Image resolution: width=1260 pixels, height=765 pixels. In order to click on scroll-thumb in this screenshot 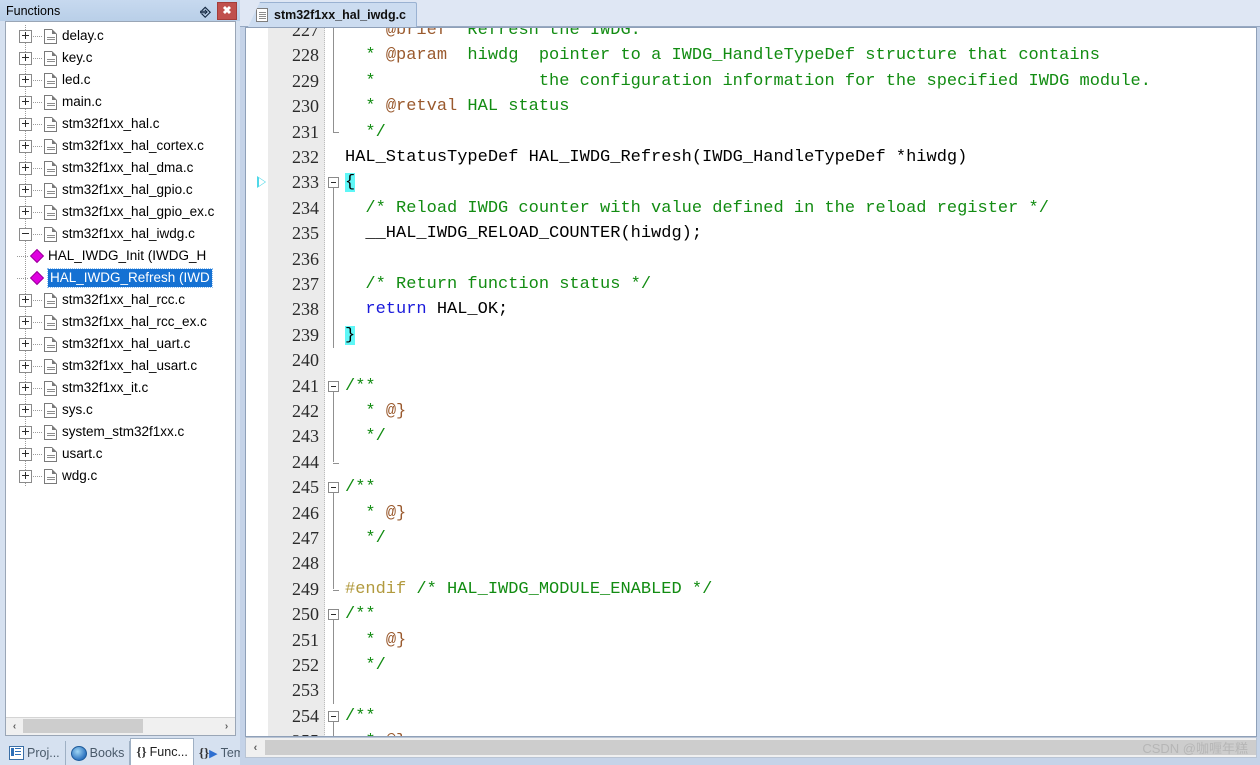, I will do `click(83, 726)`.